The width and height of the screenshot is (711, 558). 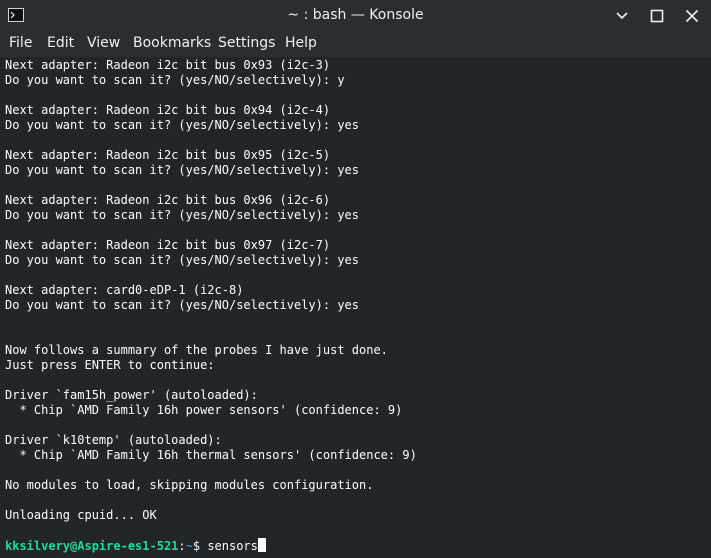 I want to click on close-icon, so click(x=692, y=16).